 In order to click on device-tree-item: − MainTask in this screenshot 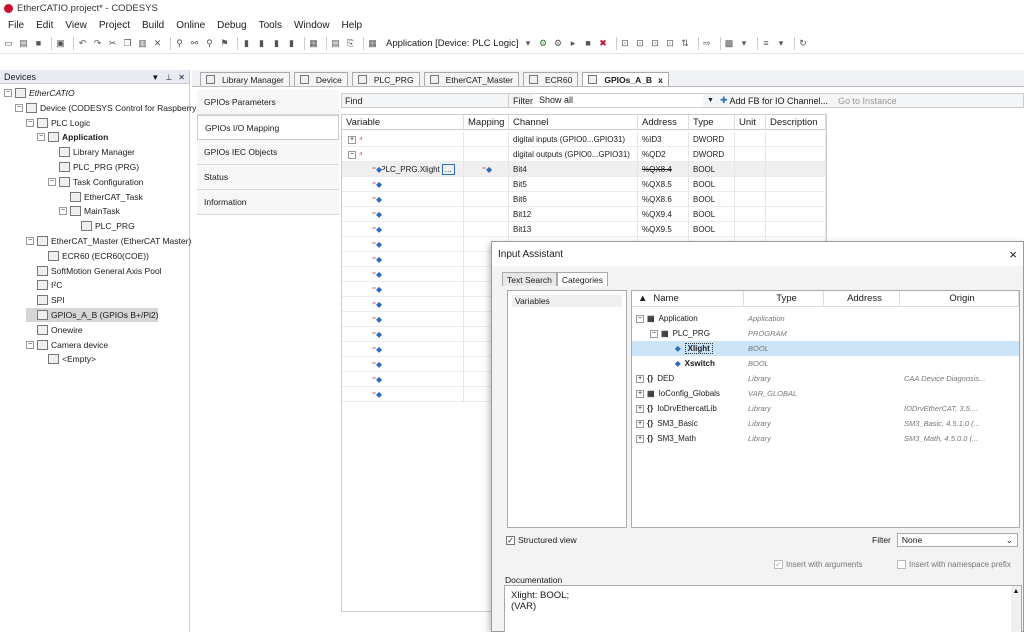, I will do `click(89, 211)`.